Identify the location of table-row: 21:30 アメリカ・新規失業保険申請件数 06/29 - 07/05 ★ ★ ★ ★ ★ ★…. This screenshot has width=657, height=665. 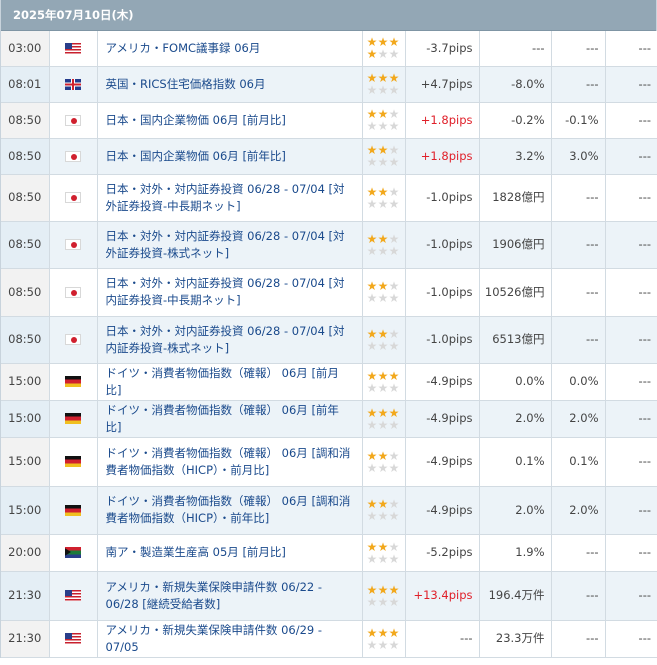
(329, 639).